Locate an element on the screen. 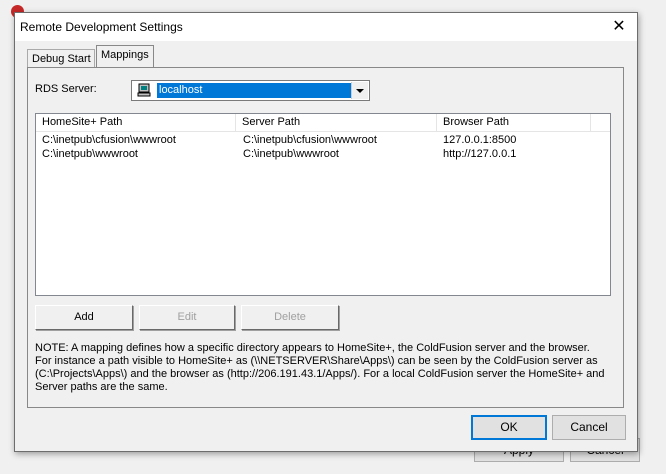 This screenshot has width=666, height=474. rds-server-select: localhost is located at coordinates (250, 90).